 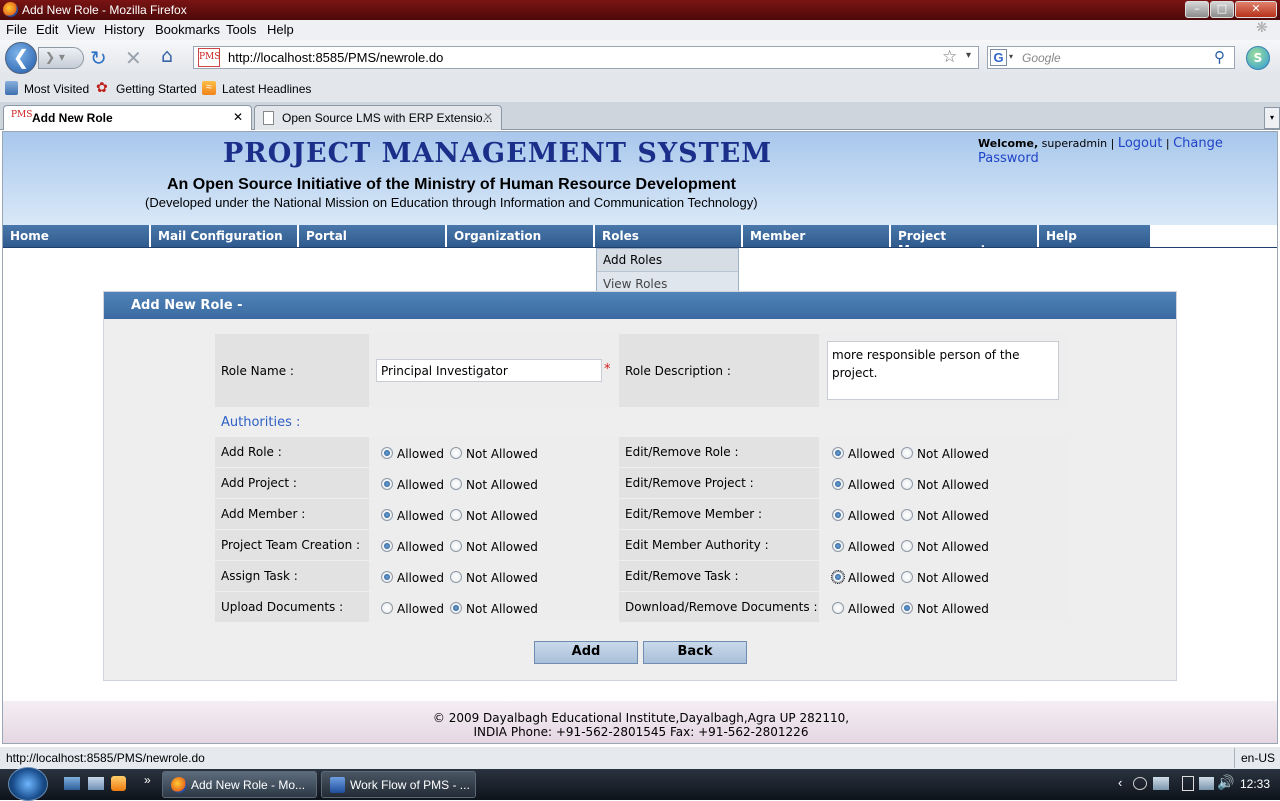 I want to click on nav-home: Home, so click(x=76, y=236).